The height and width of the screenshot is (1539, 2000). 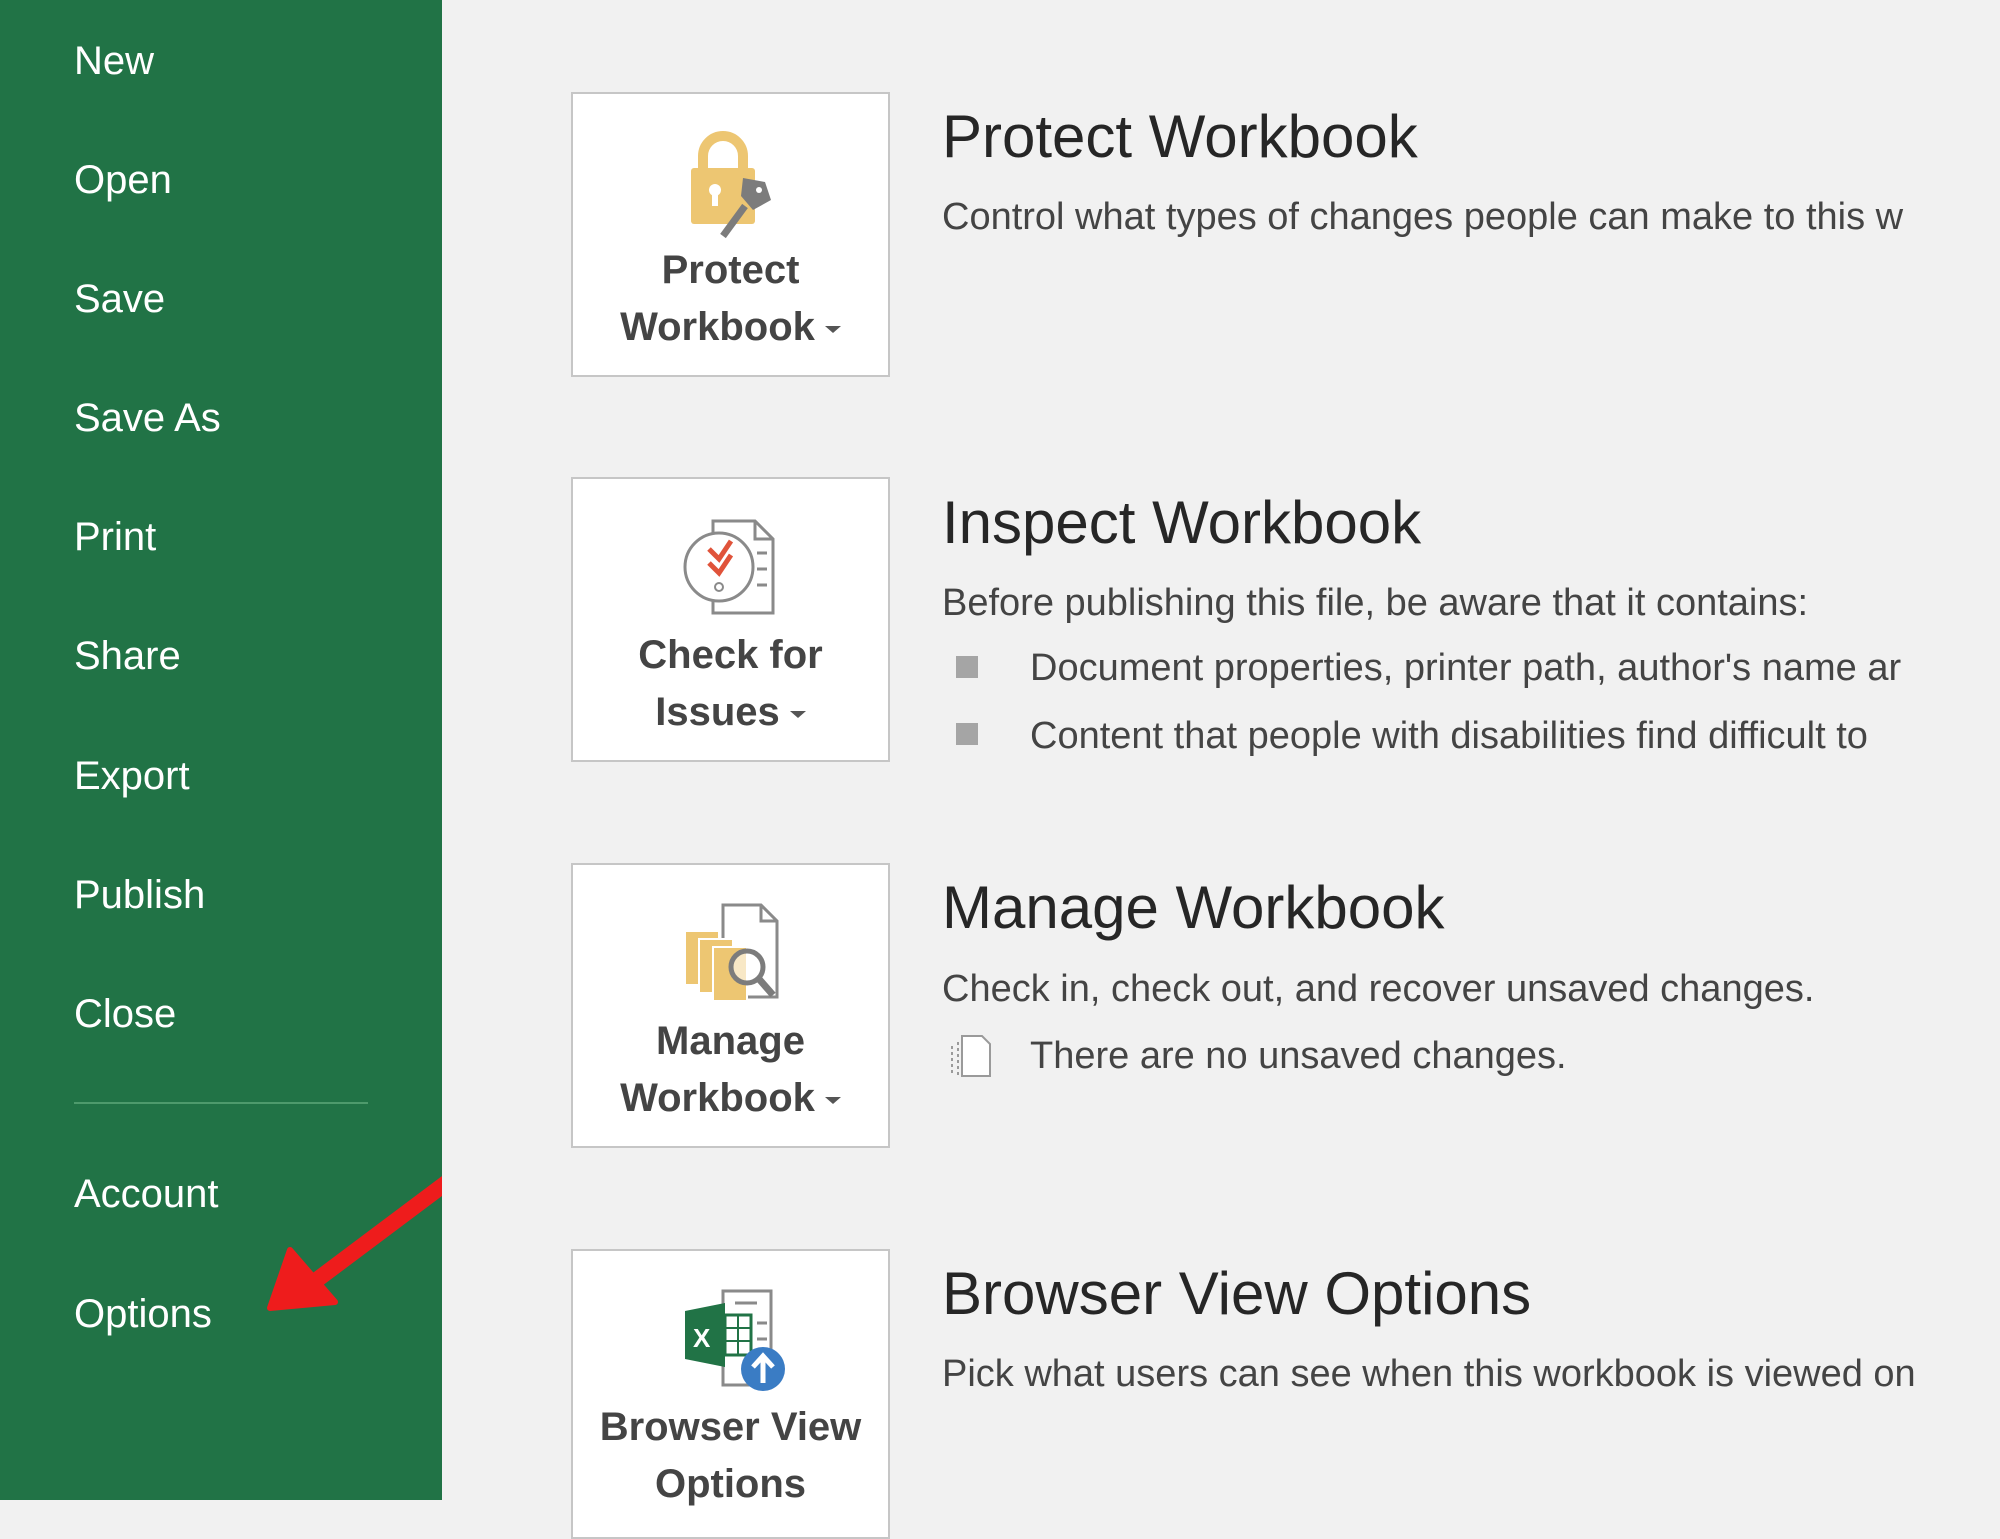 I want to click on manage-workbook-button: Manage Workbook, so click(x=730, y=1005).